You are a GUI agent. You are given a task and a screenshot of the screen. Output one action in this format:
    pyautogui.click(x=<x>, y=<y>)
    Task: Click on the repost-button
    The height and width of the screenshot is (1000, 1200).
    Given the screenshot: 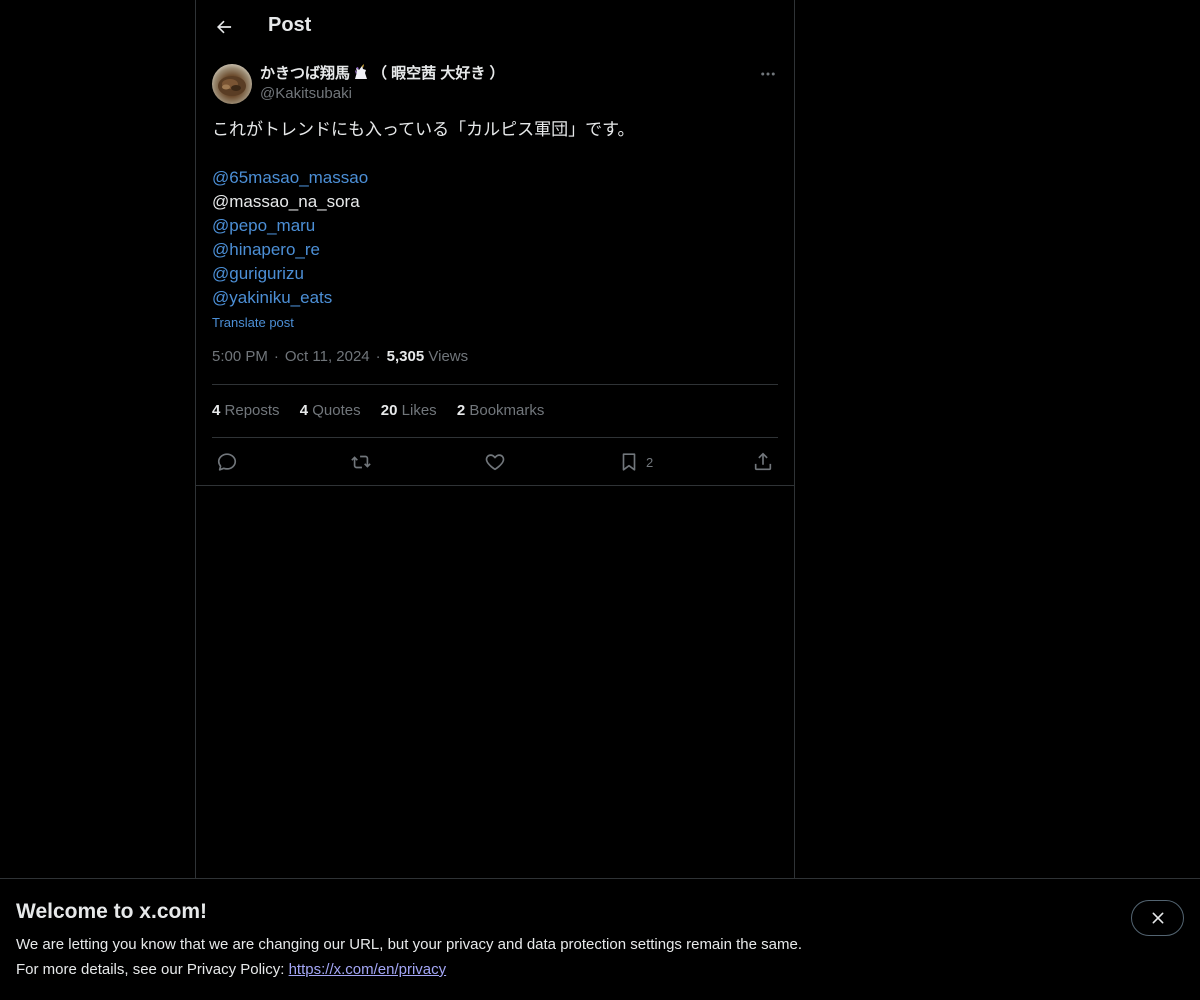 What is the action you would take?
    pyautogui.click(x=361, y=462)
    